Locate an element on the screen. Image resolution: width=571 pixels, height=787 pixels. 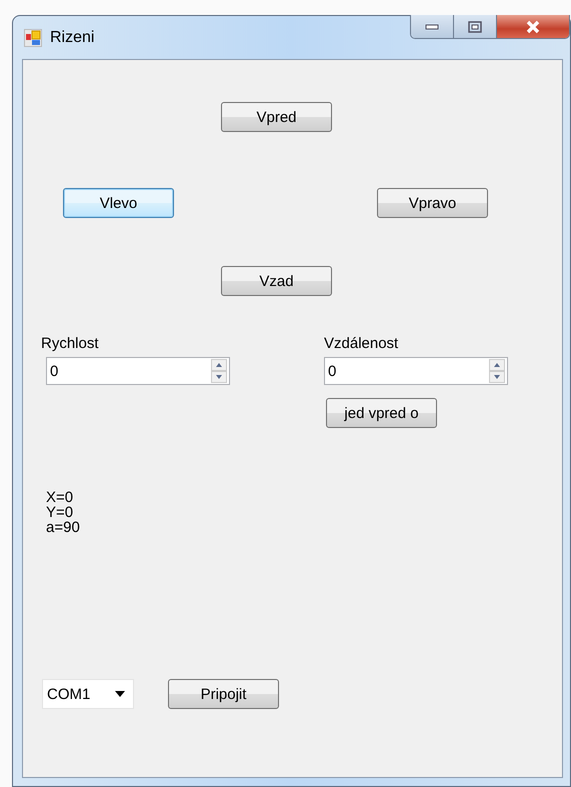
left-button: Vlevo is located at coordinates (118, 203).